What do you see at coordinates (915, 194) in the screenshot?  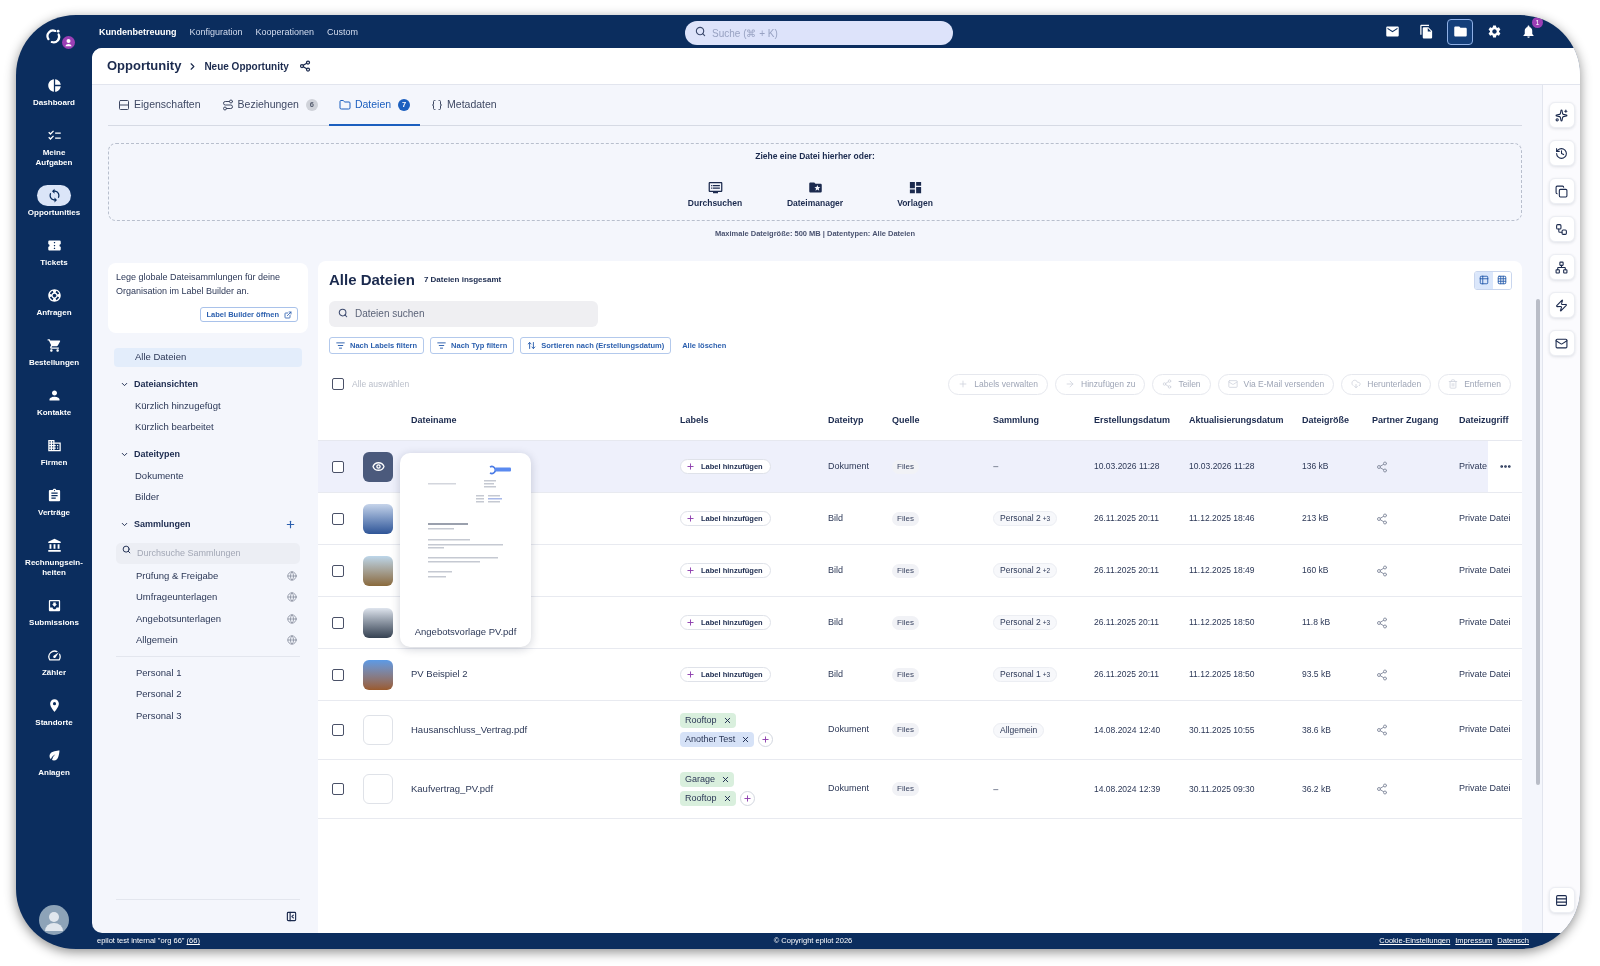 I see `upload-option: Vorlagen` at bounding box center [915, 194].